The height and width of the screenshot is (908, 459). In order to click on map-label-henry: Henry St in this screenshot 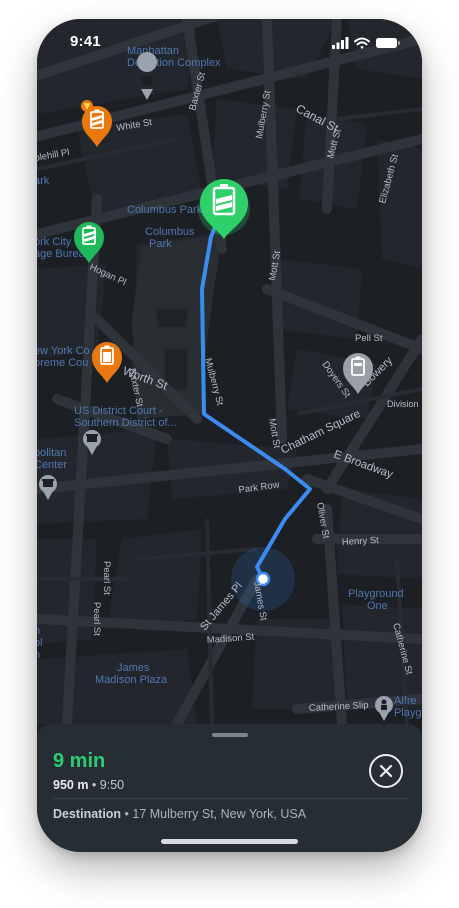, I will do `click(361, 541)`.